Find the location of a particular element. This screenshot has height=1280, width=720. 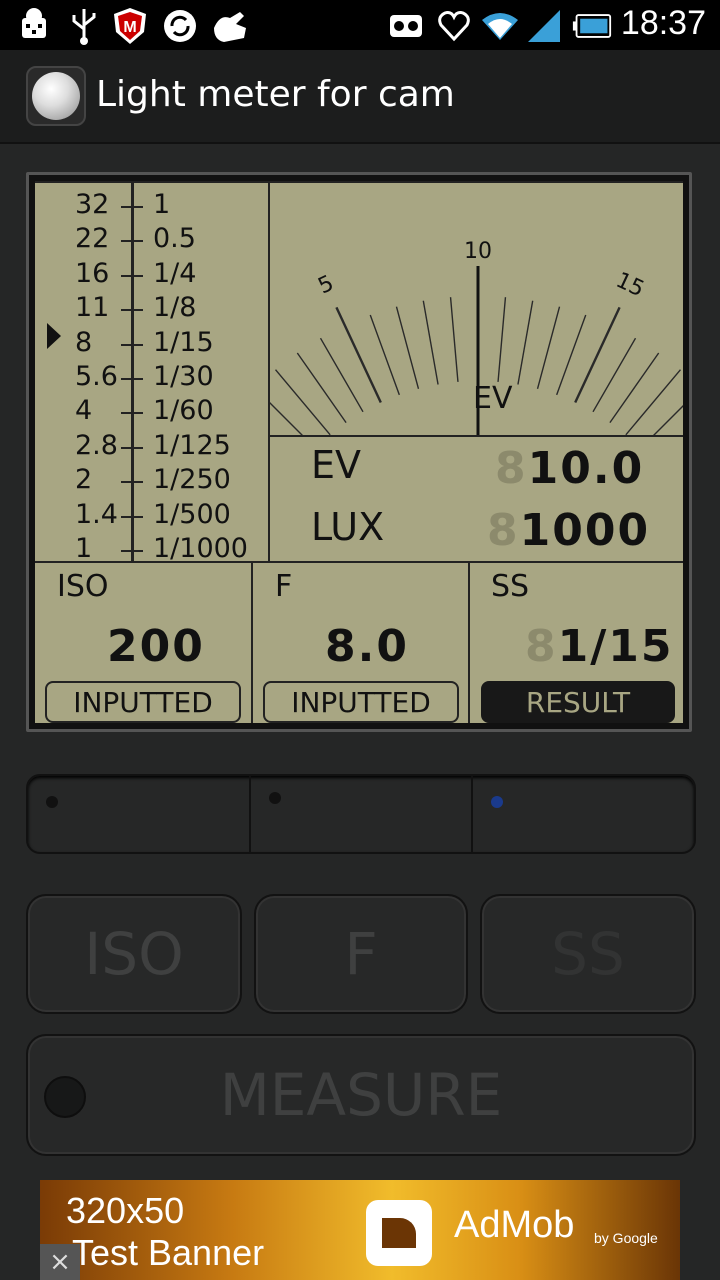

lux-label: LUX is located at coordinates (348, 527).